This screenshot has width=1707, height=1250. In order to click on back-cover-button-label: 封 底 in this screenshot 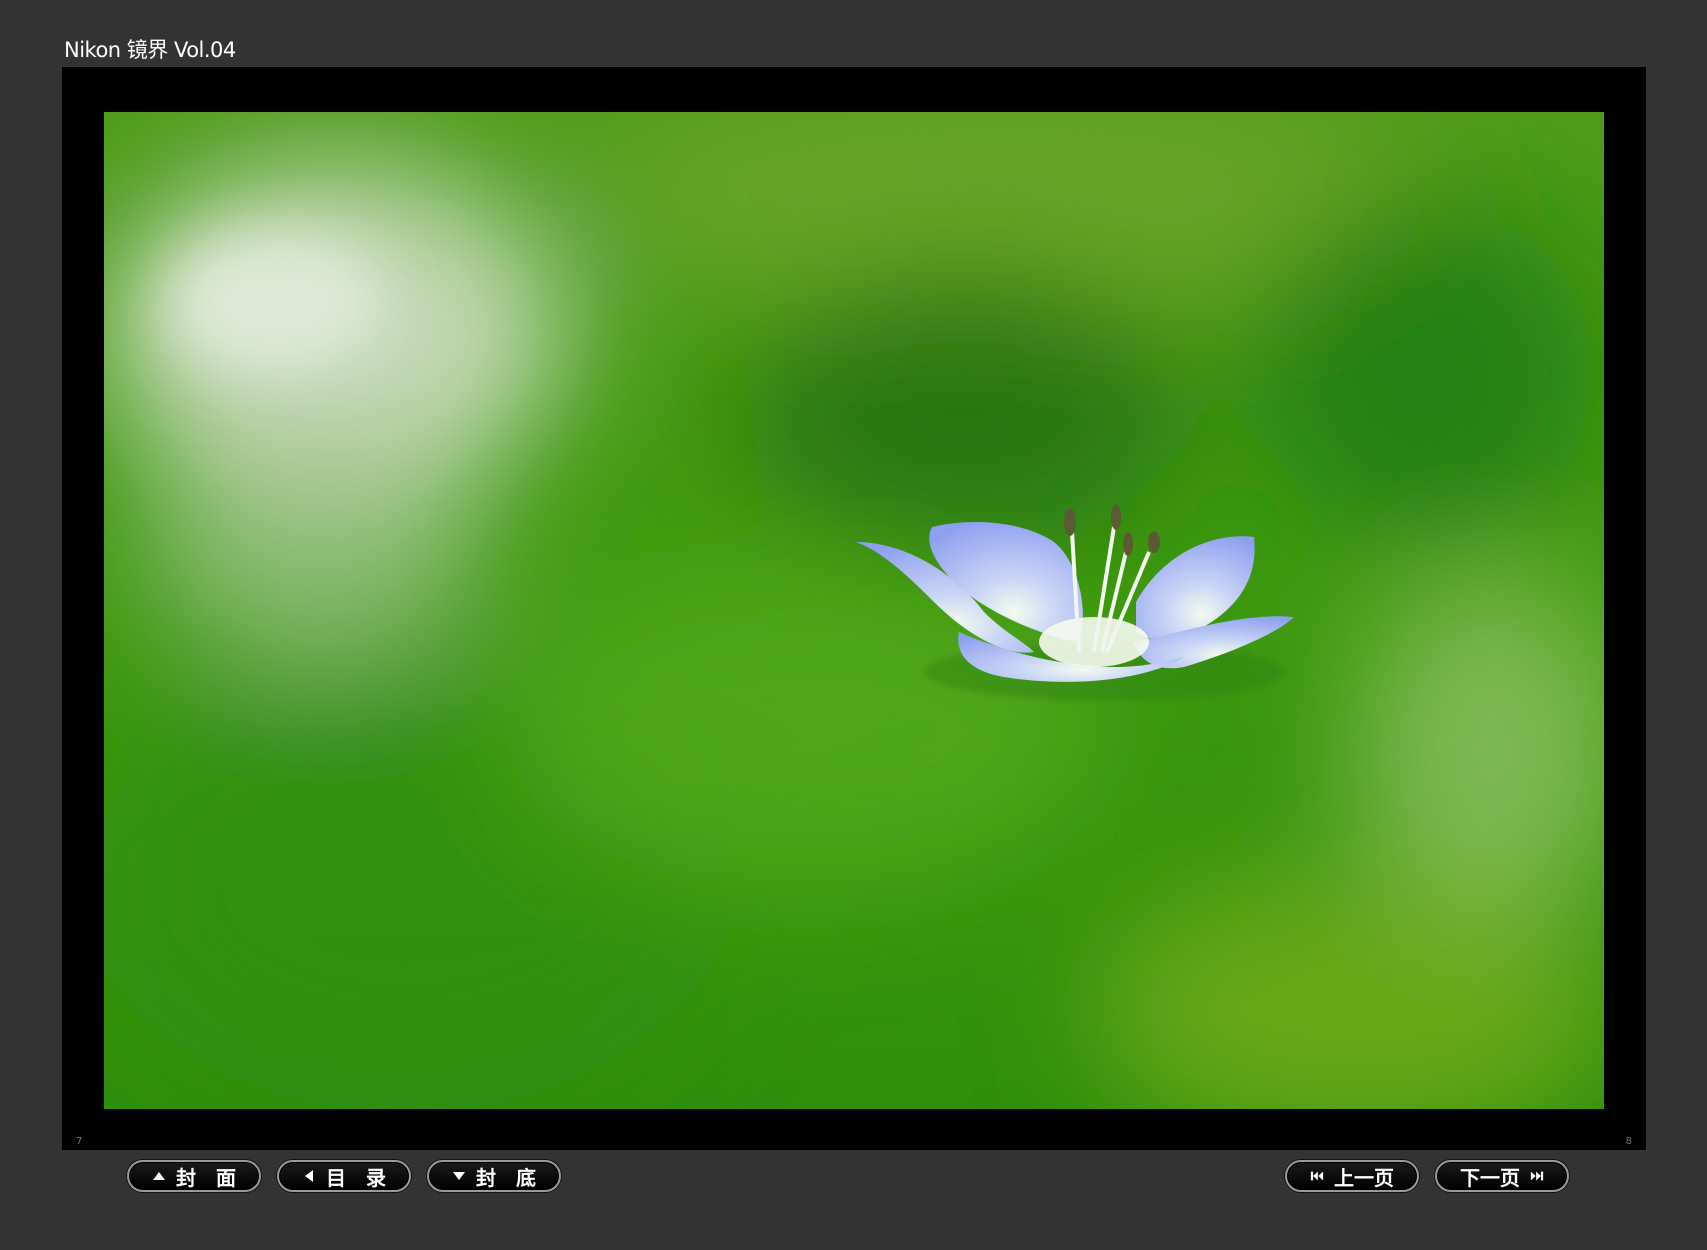, I will do `click(506, 1177)`.